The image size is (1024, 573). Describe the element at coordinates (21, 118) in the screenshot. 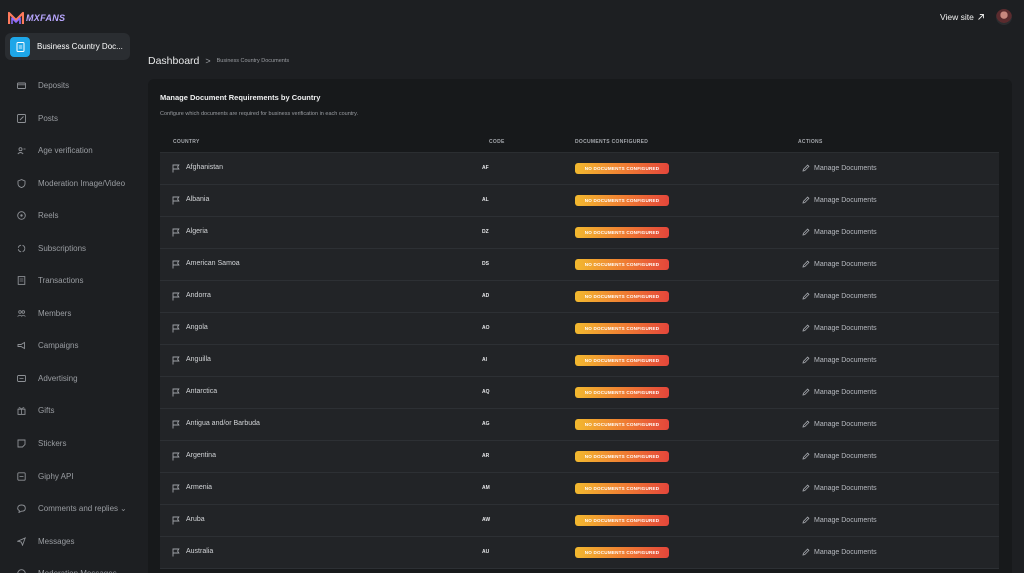

I see `edit-icon` at that location.